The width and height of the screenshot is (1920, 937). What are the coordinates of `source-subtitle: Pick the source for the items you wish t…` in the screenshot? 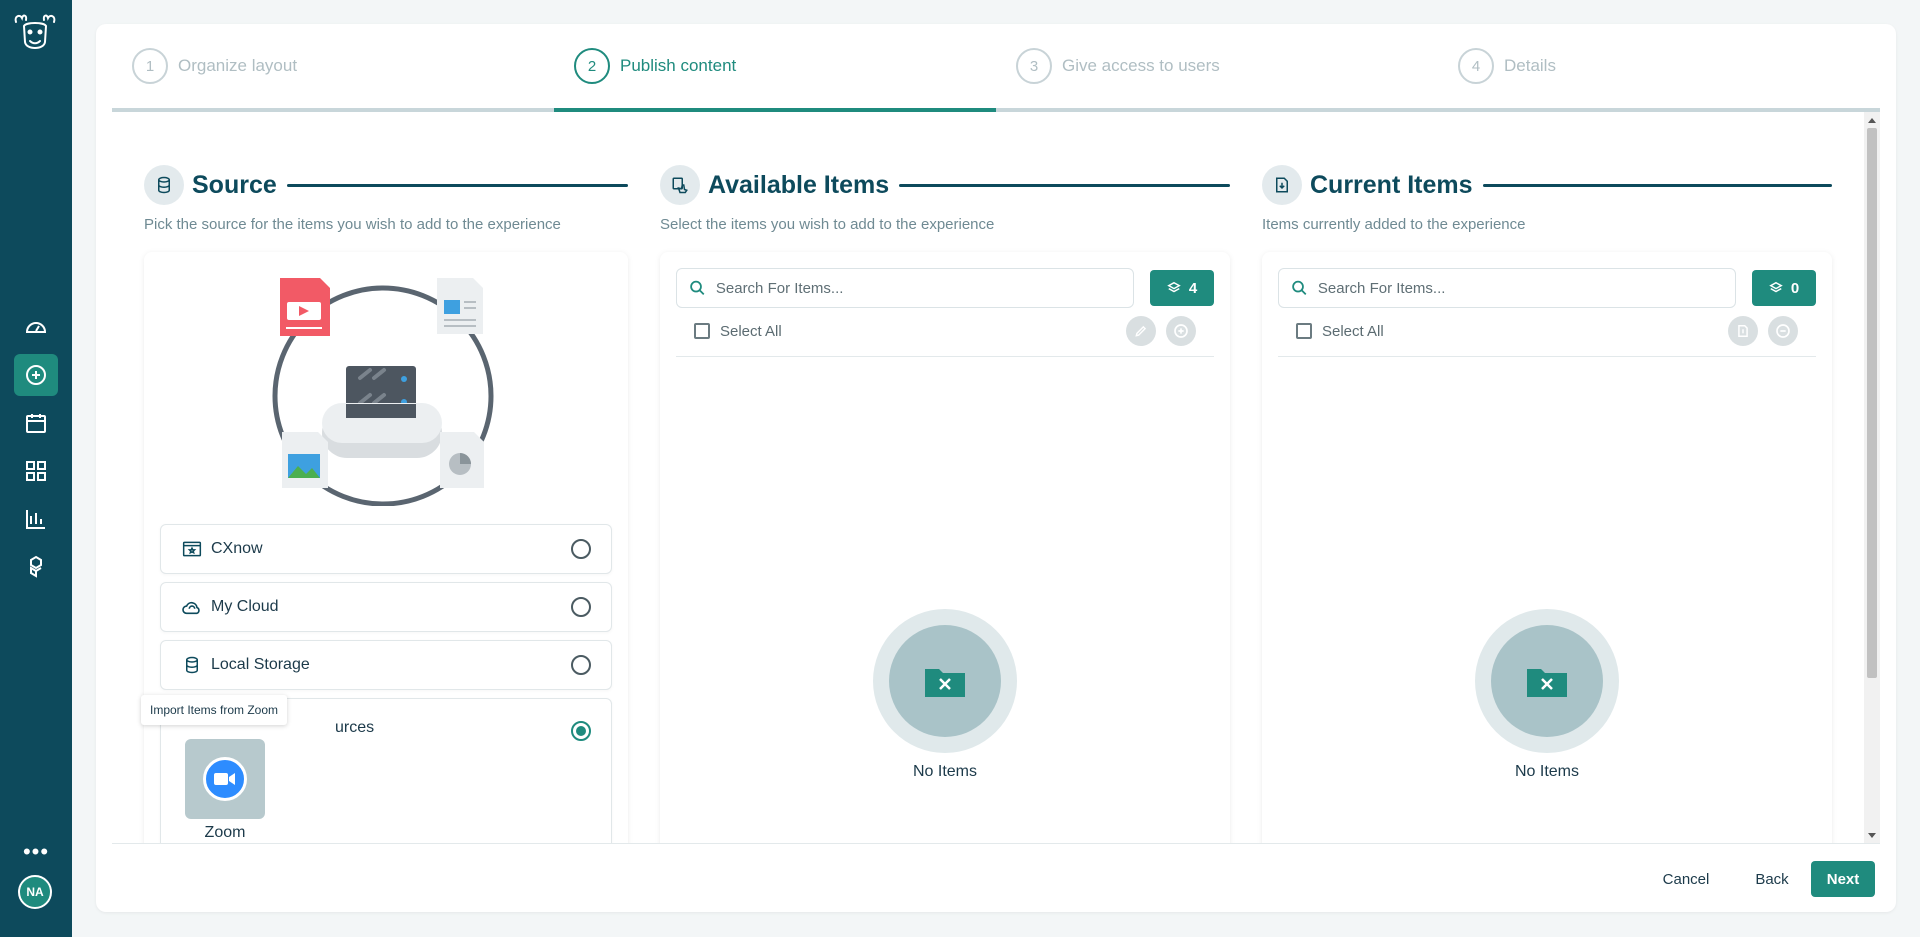 It's located at (352, 224).